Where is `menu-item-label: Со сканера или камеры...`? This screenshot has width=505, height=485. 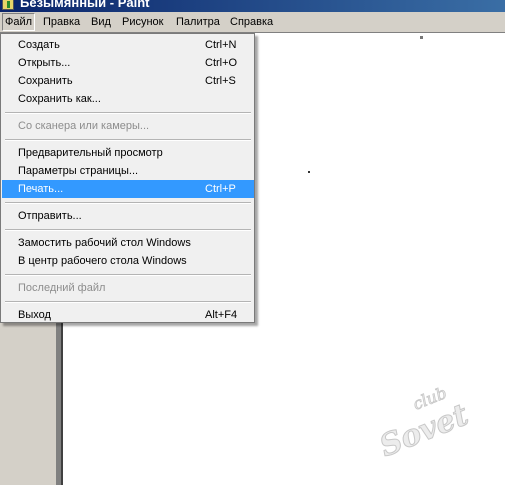
menu-item-label: Со сканера или камеры... is located at coordinates (84, 126).